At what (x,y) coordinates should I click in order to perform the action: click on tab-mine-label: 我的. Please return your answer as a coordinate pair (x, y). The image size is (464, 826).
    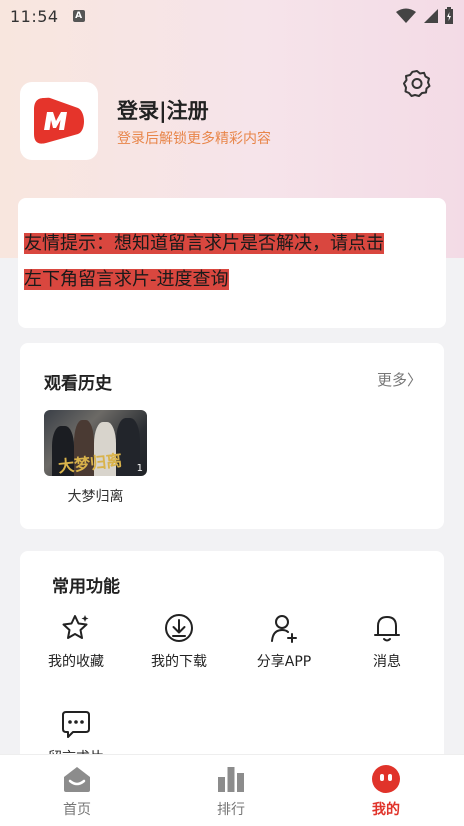
    Looking at the image, I should click on (386, 810).